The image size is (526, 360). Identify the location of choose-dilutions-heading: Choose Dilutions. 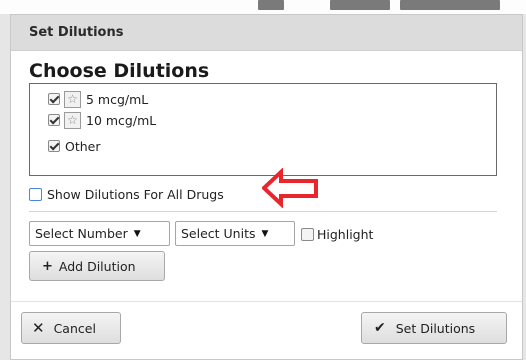
(119, 71).